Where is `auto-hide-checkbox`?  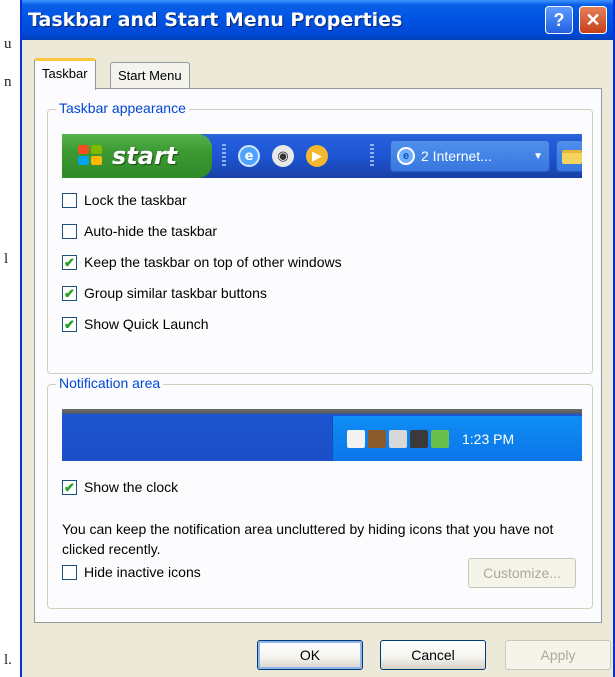 auto-hide-checkbox is located at coordinates (69, 231).